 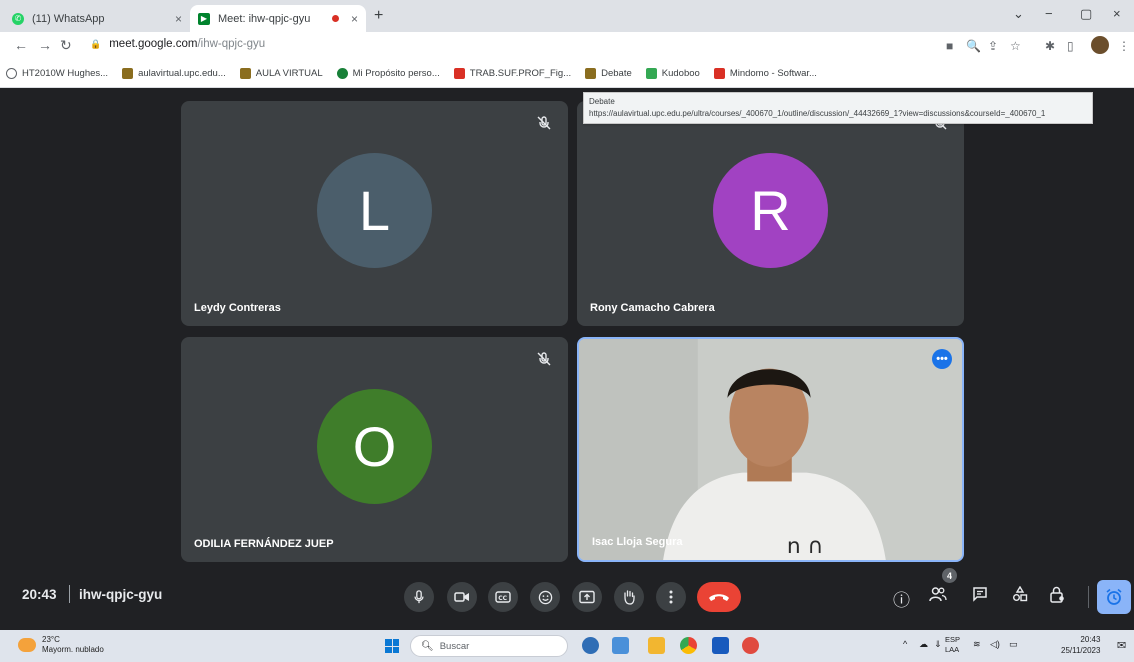 I want to click on notifications-icon: ✉, so click(x=1121, y=645).